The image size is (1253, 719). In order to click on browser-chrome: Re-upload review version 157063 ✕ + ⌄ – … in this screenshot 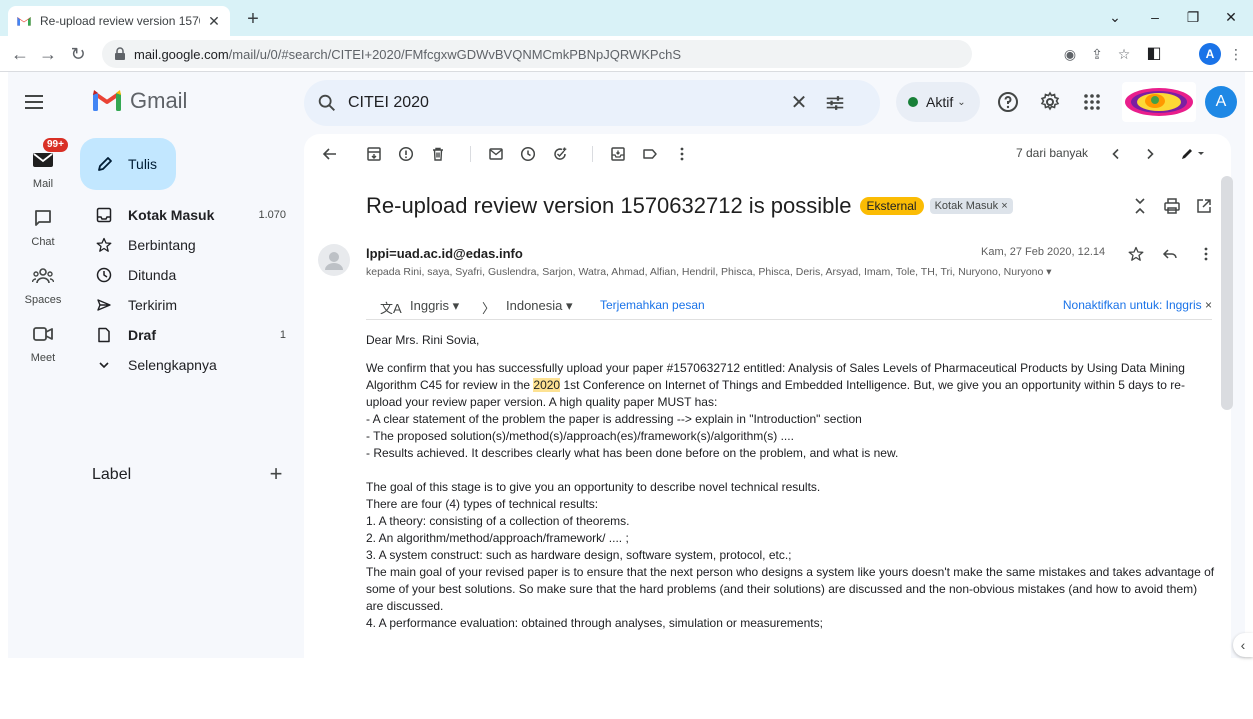, I will do `click(626, 36)`.